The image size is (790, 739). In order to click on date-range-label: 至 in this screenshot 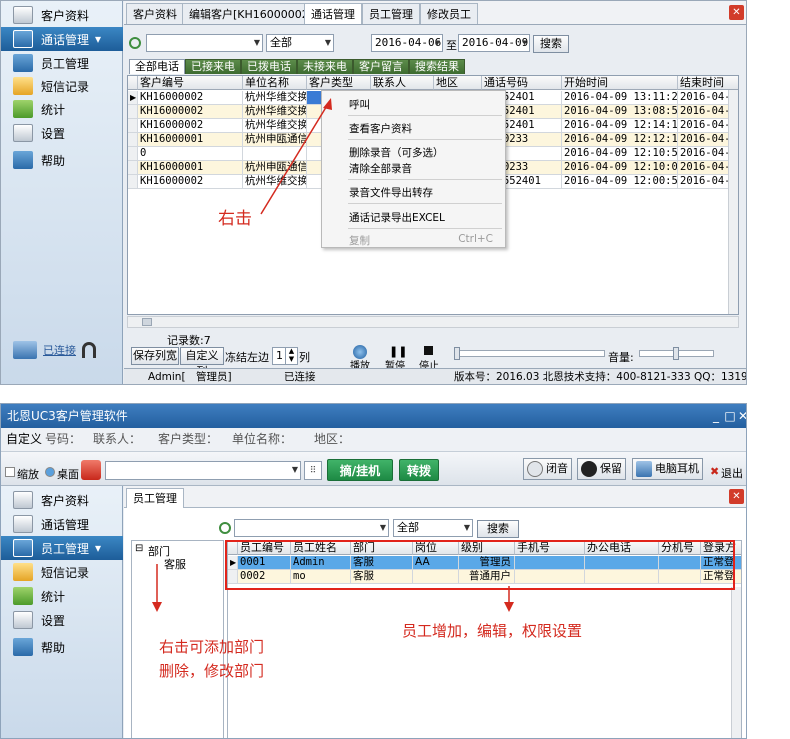, I will do `click(451, 45)`.